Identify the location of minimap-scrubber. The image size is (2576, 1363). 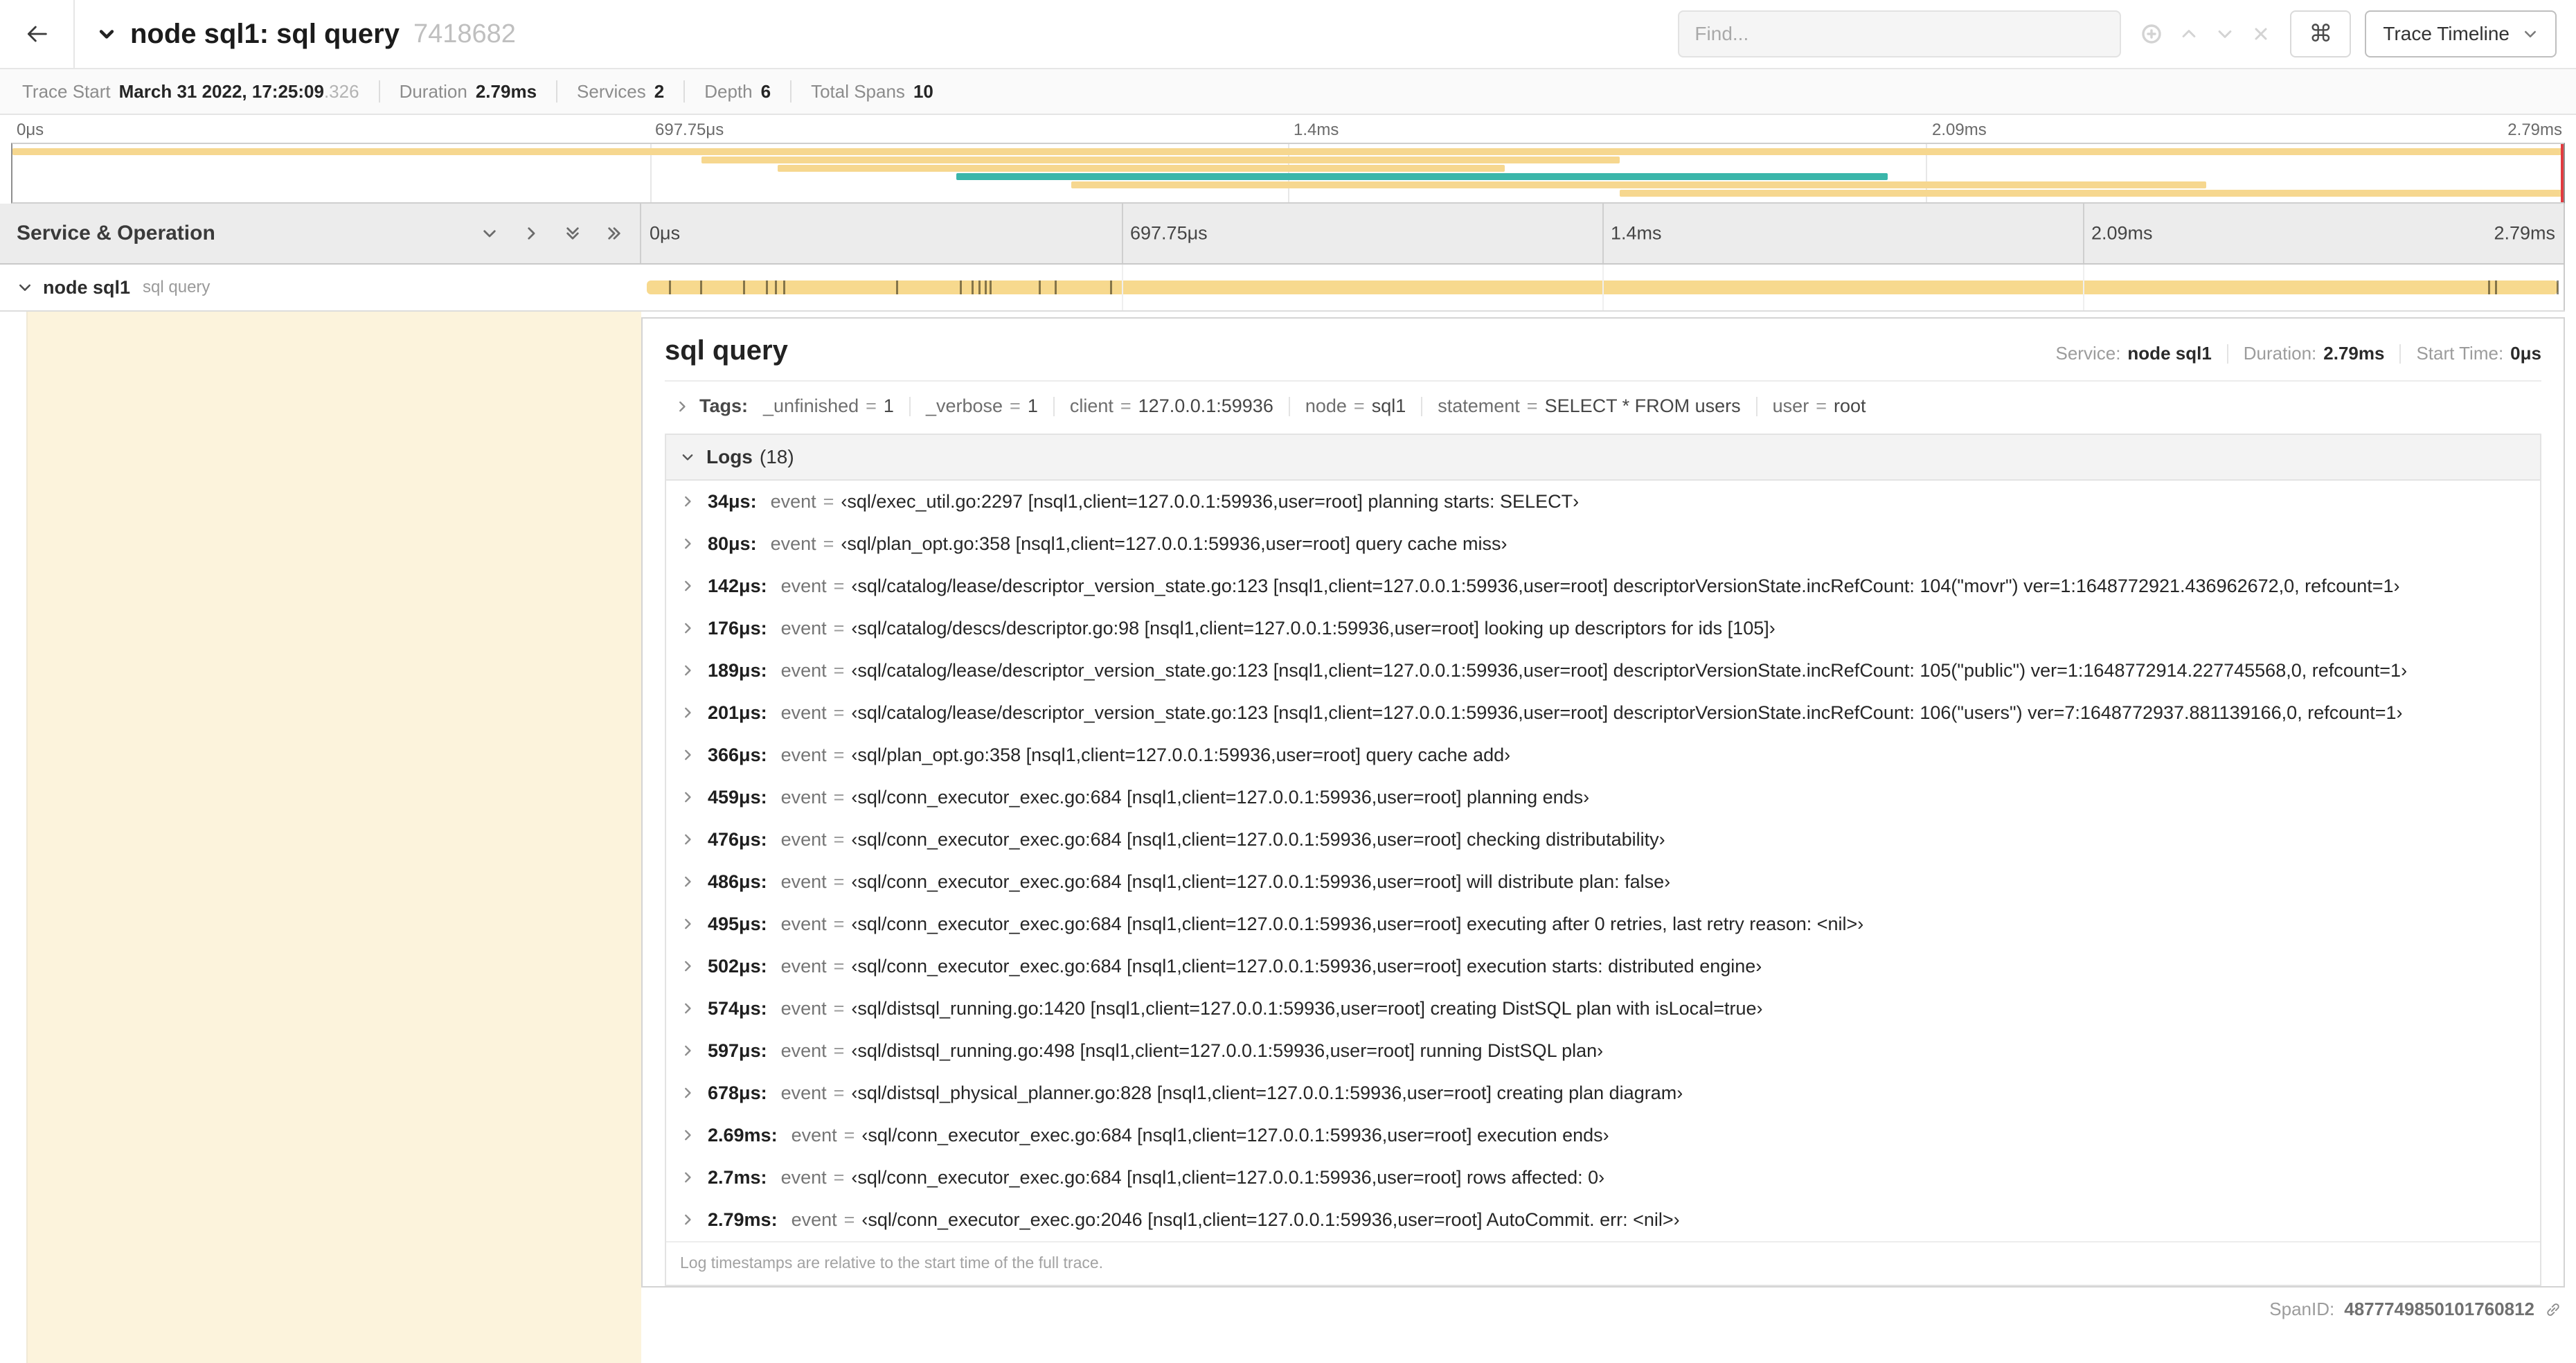
(2562, 173).